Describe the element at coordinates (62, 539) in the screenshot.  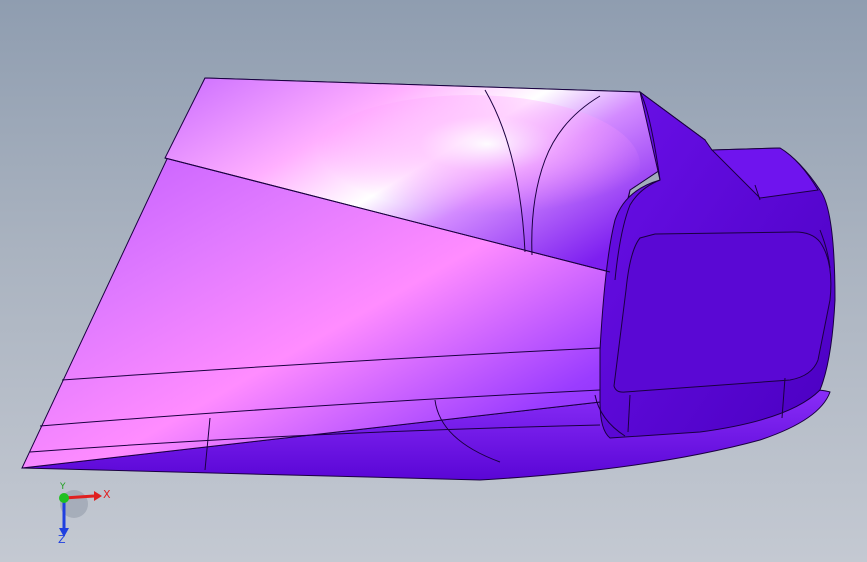
I see `z-axis-label: Z` at that location.